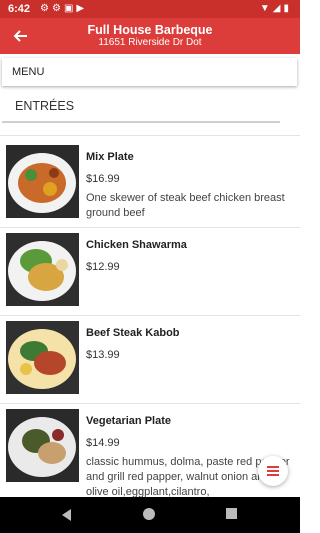  I want to click on back-button, so click(20, 36).